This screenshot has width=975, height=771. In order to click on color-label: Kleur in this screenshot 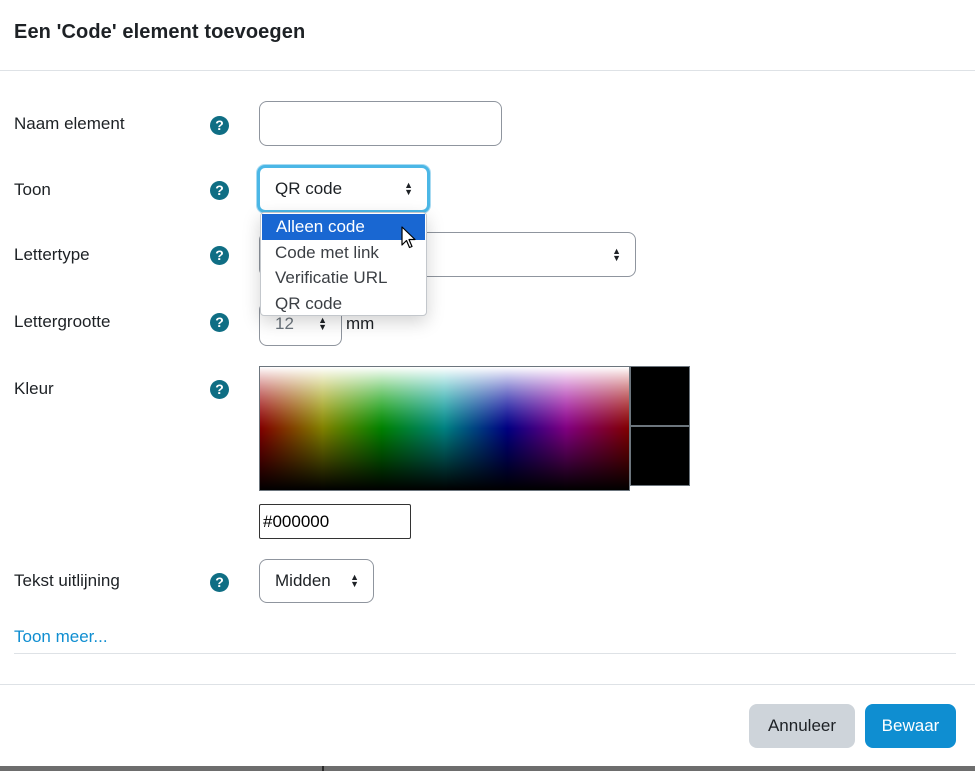, I will do `click(34, 388)`.